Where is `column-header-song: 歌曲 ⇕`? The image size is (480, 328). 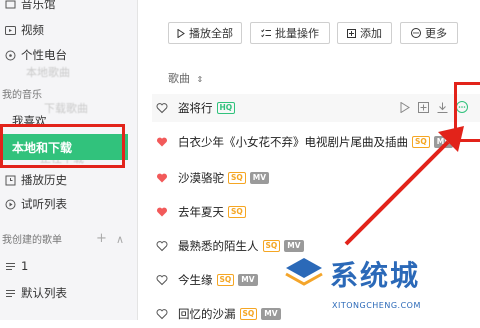 column-header-song: 歌曲 ⇕ is located at coordinates (185, 78).